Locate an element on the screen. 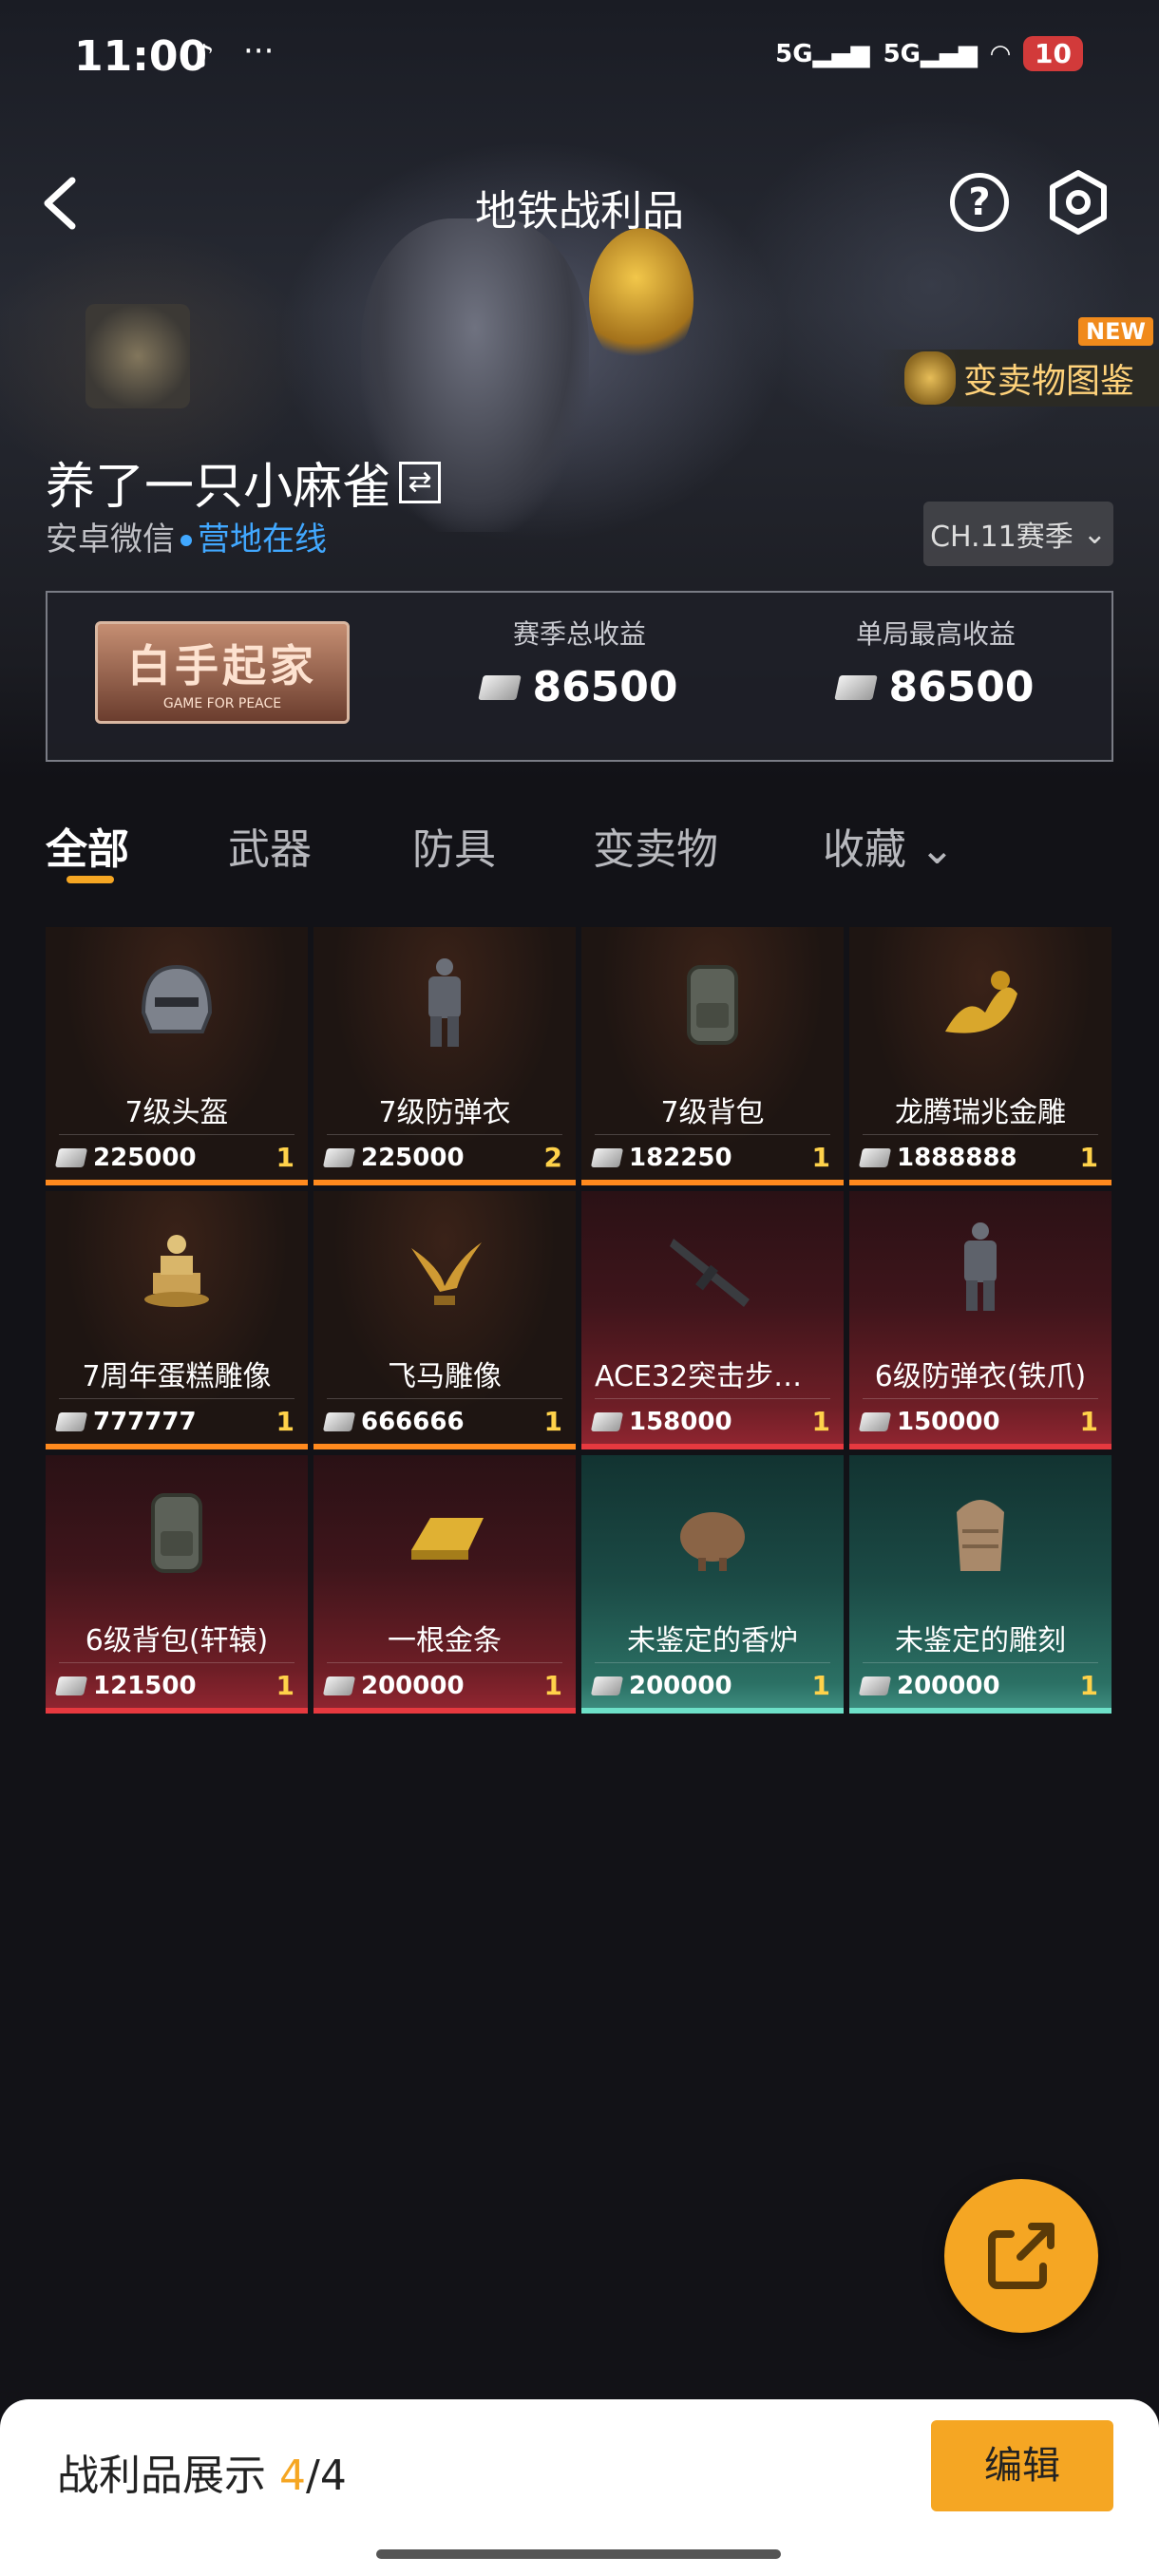  tab-all: 全部 is located at coordinates (87, 849).